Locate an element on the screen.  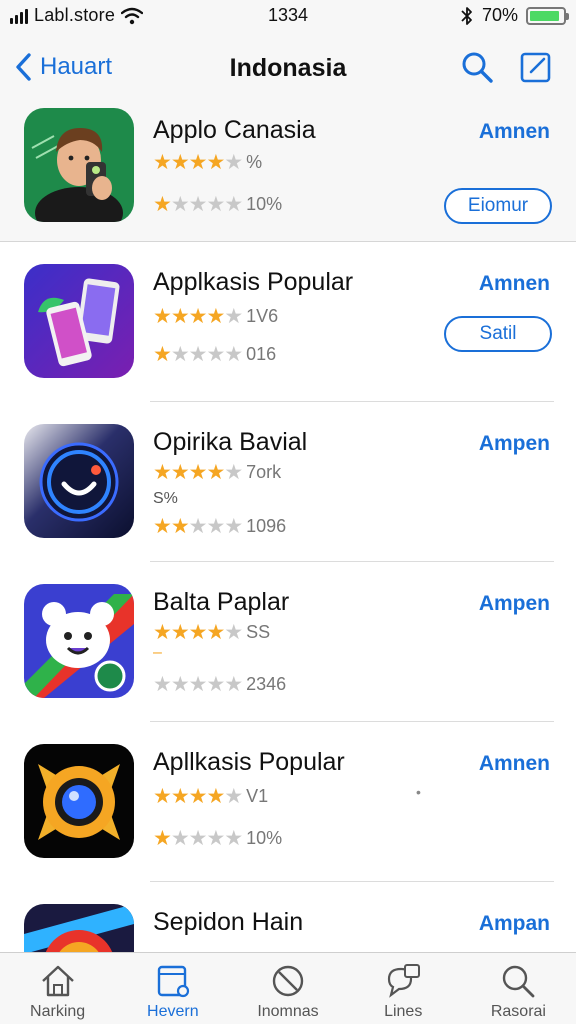
compose-icon is located at coordinates (536, 67).